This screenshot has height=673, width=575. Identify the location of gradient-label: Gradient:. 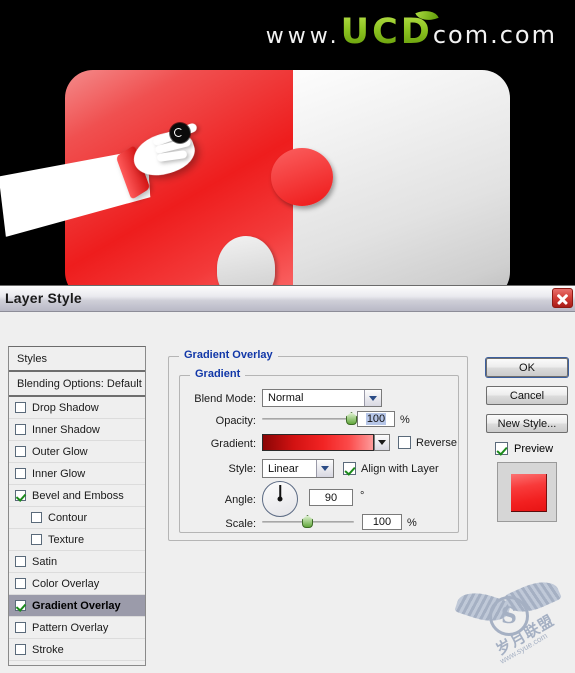
(233, 444).